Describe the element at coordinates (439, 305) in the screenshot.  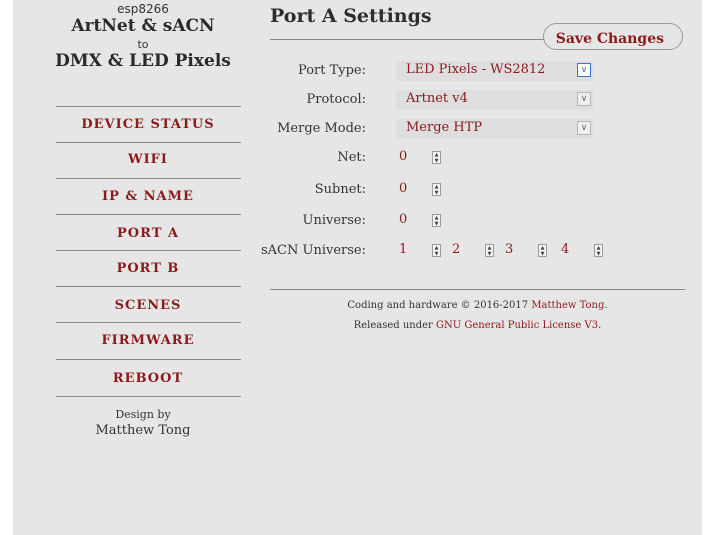
I see `footer-text: Coding and hardware © 2016-2017` at that location.